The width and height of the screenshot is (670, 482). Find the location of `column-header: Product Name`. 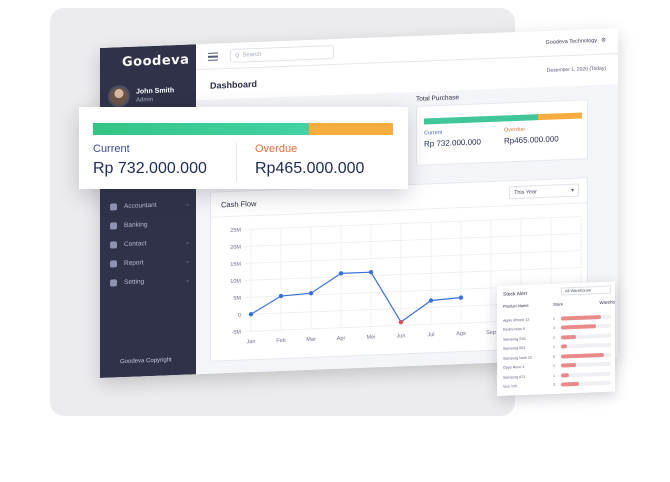

column-header: Product Name is located at coordinates (528, 305).